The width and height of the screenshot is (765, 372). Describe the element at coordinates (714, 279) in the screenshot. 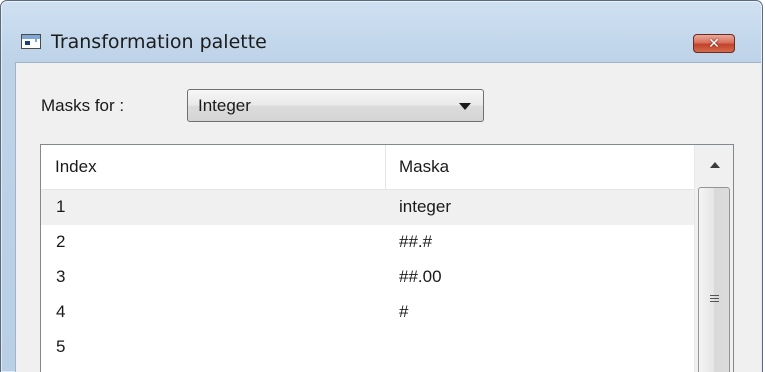

I see `scrollbar-thumb` at that location.